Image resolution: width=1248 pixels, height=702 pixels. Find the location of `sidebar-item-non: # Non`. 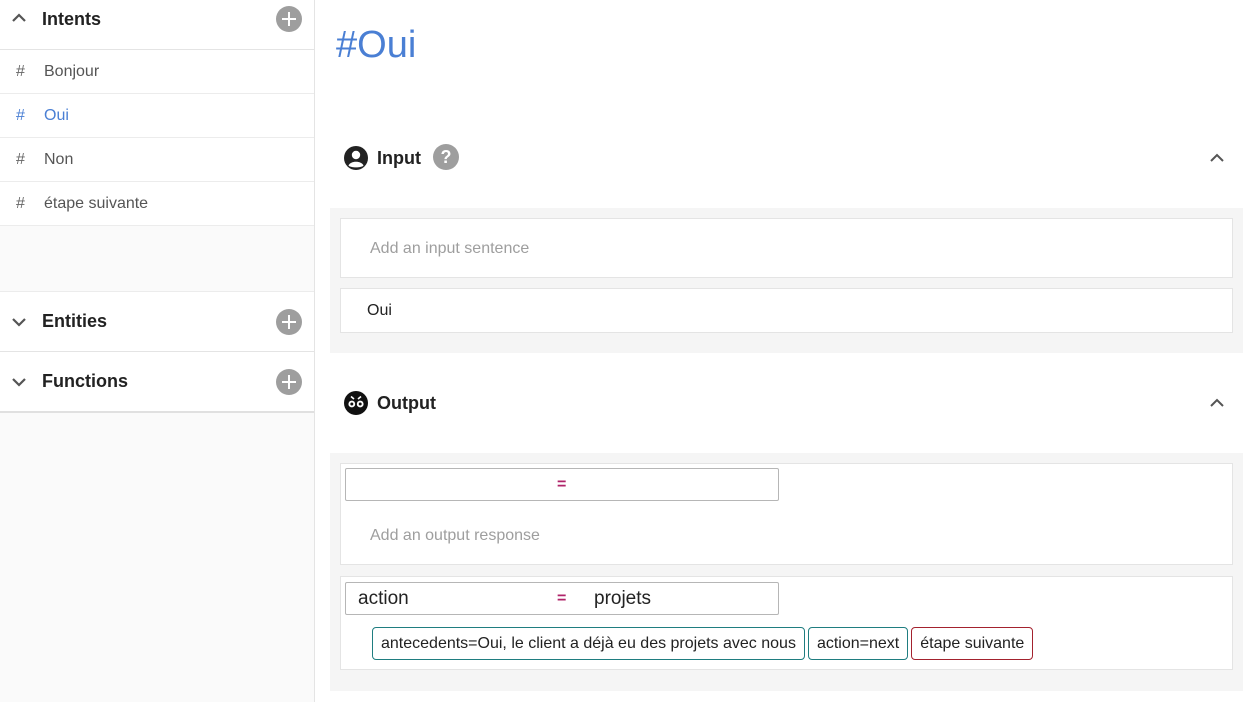

sidebar-item-non: # Non is located at coordinates (157, 160).